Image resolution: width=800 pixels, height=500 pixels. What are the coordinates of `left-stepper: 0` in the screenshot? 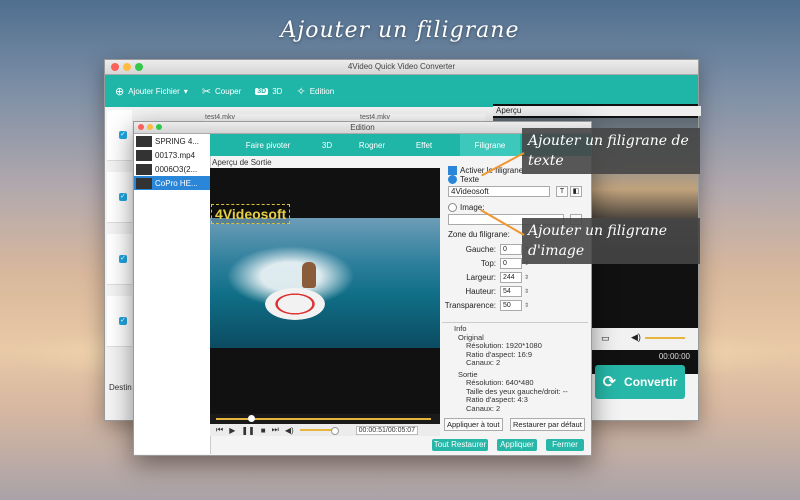 It's located at (511, 249).